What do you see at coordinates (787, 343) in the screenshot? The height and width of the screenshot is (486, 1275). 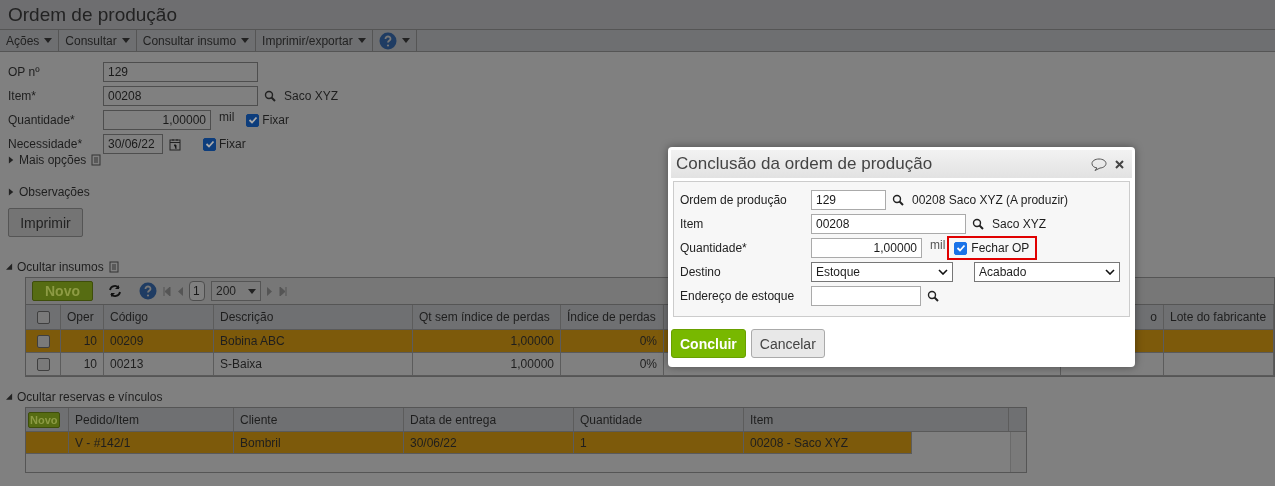 I see `cancel-button: Cancelar` at bounding box center [787, 343].